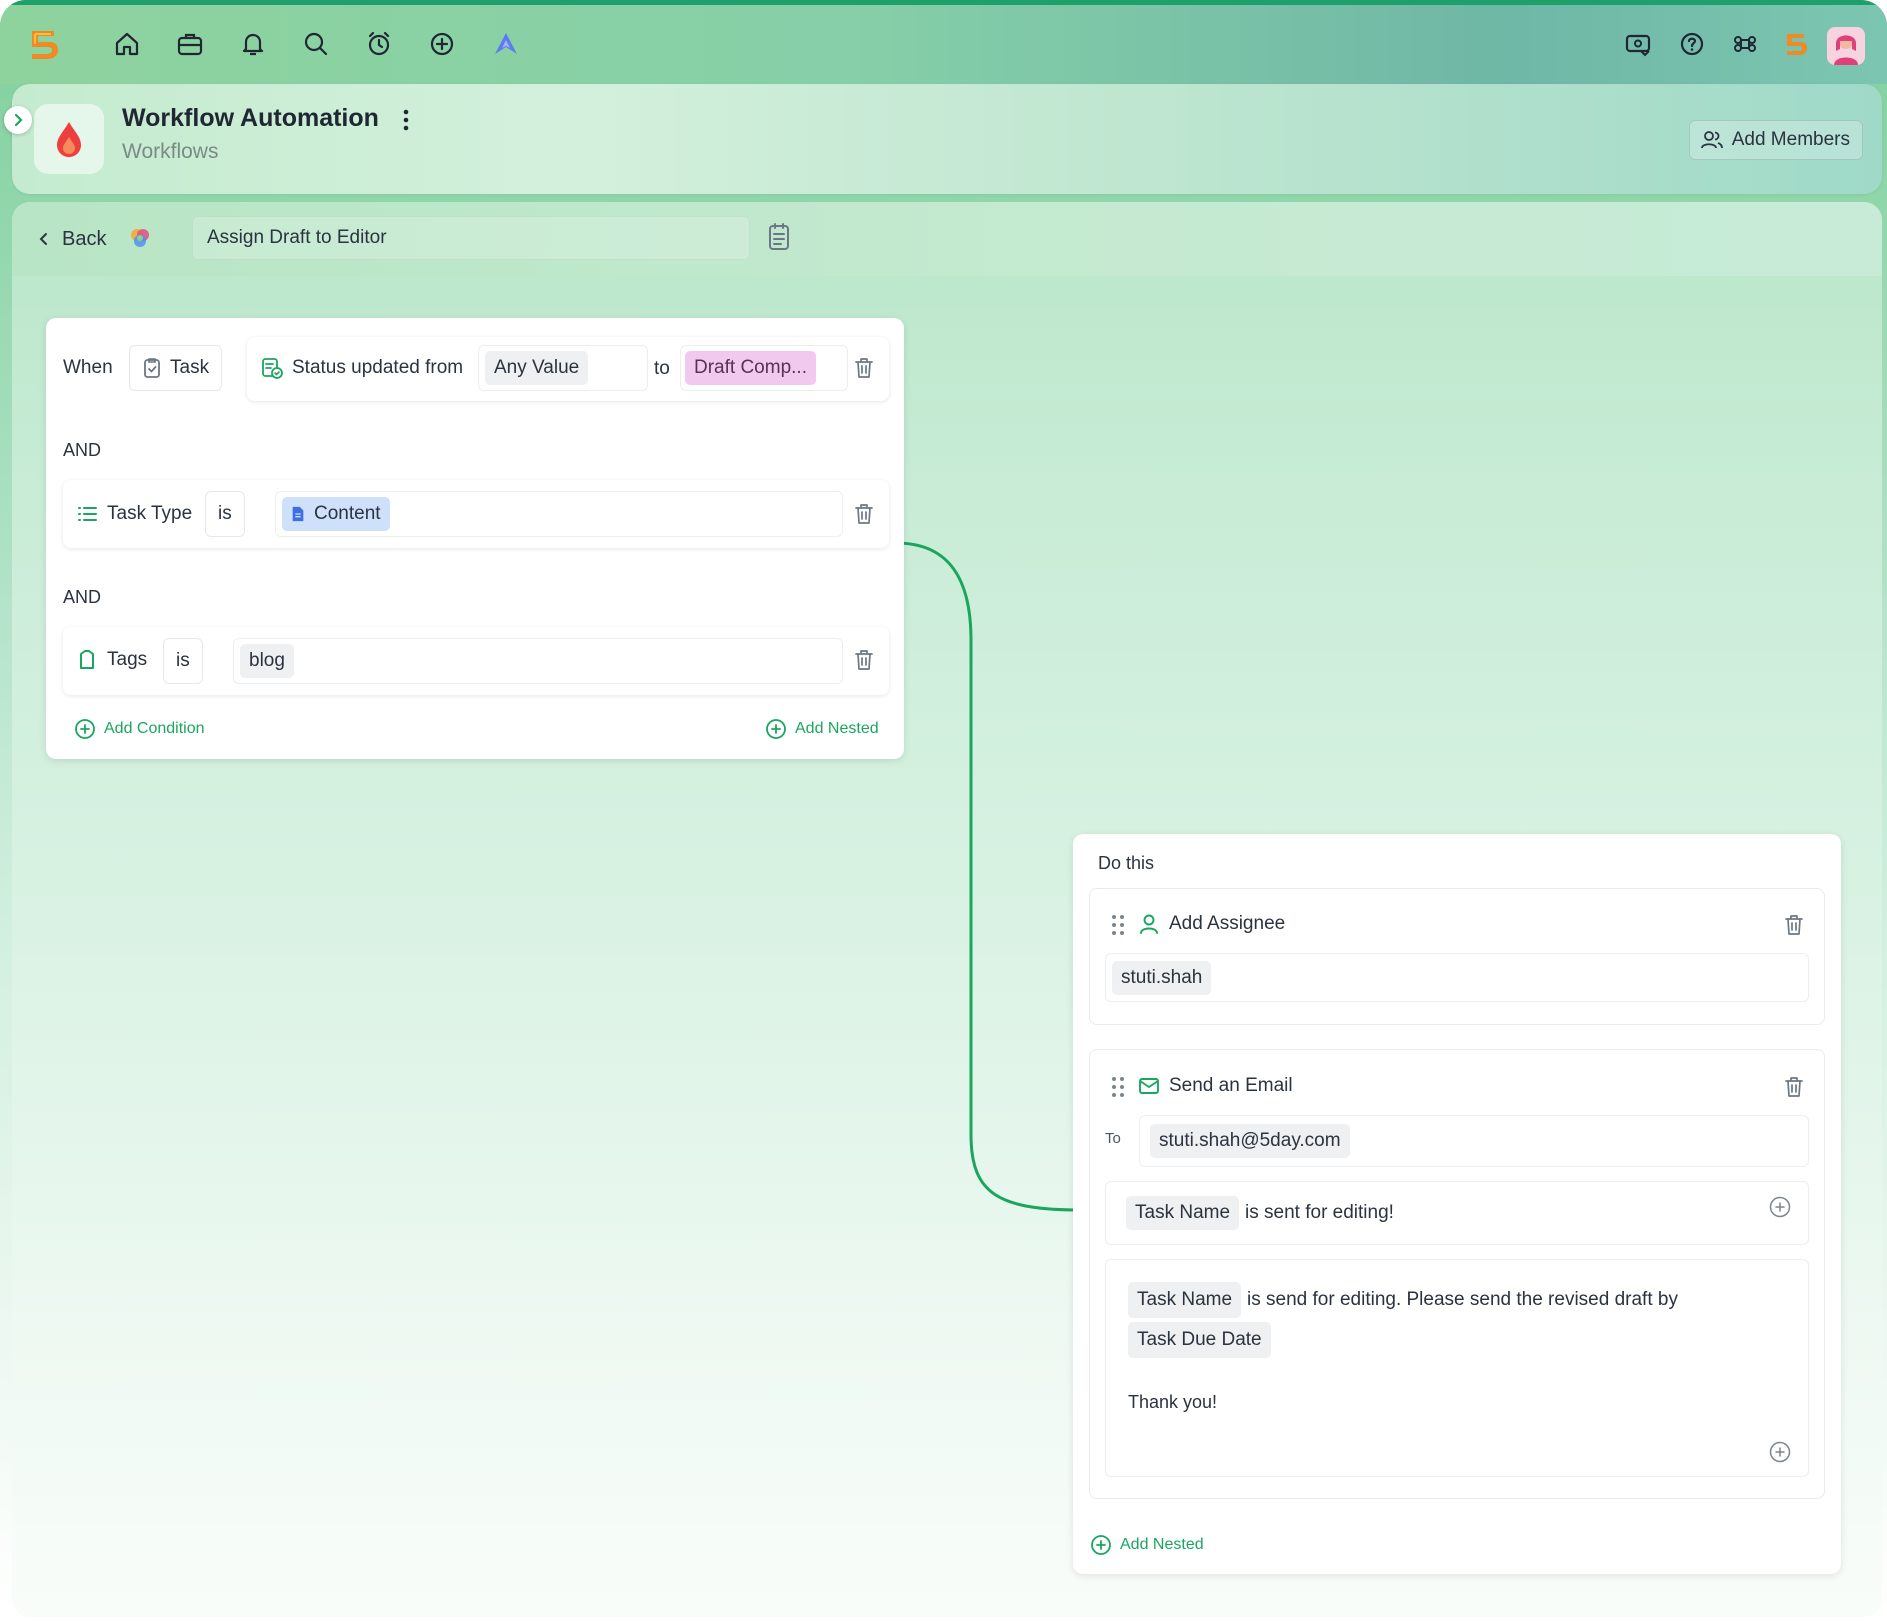 The height and width of the screenshot is (1622, 1887). I want to click on body-due-date-chip: Task Due Date, so click(1199, 1340).